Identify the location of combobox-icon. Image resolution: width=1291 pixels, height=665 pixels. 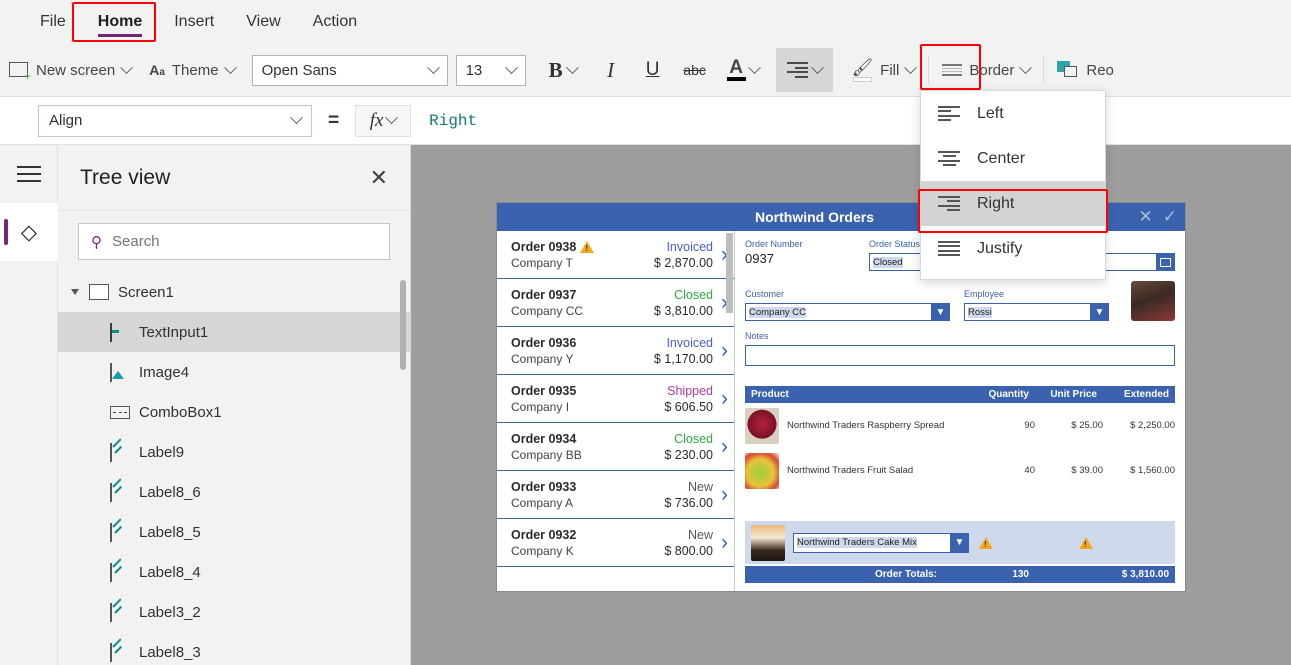
(120, 412).